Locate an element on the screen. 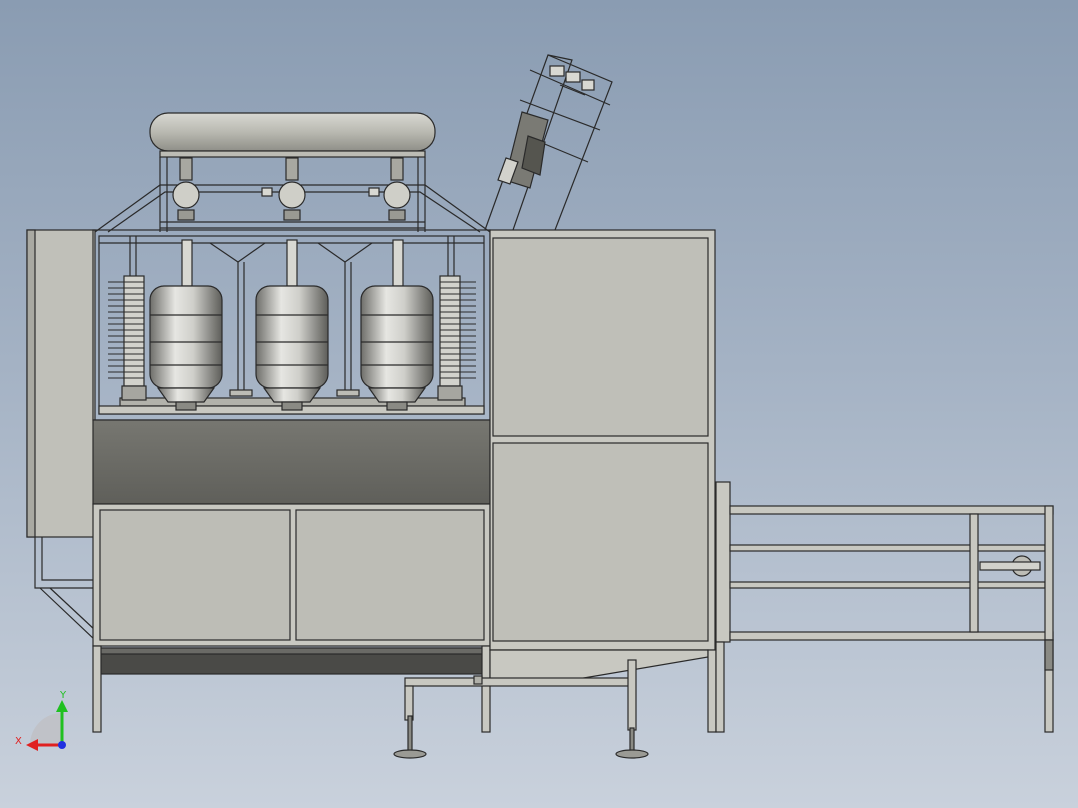 The height and width of the screenshot is (808, 1078). triad-y-label: Y is located at coordinates (63, 695).